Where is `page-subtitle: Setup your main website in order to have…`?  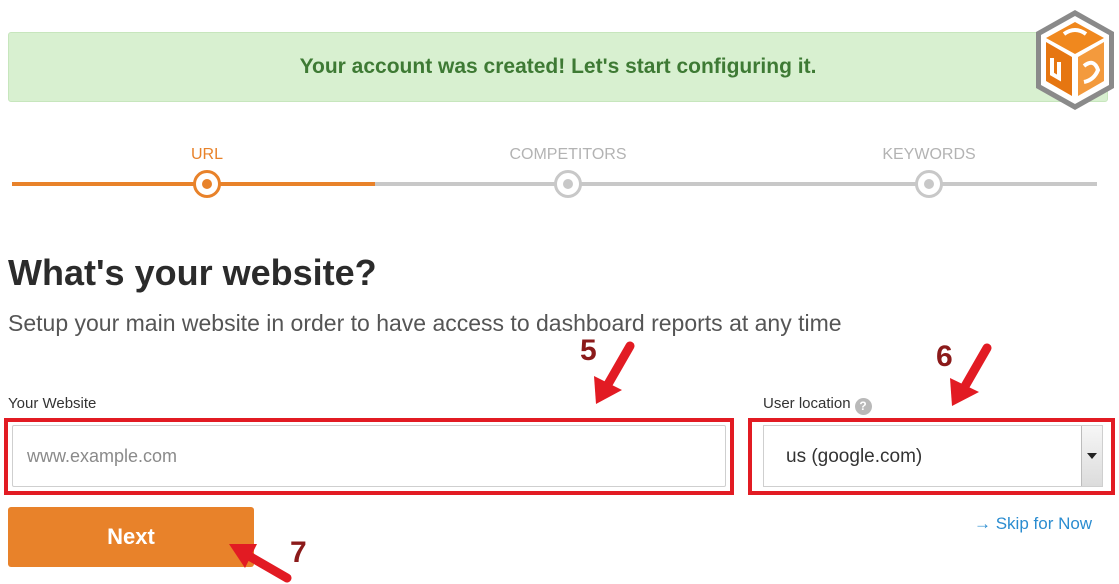
page-subtitle: Setup your main website in order to have… is located at coordinates (425, 323).